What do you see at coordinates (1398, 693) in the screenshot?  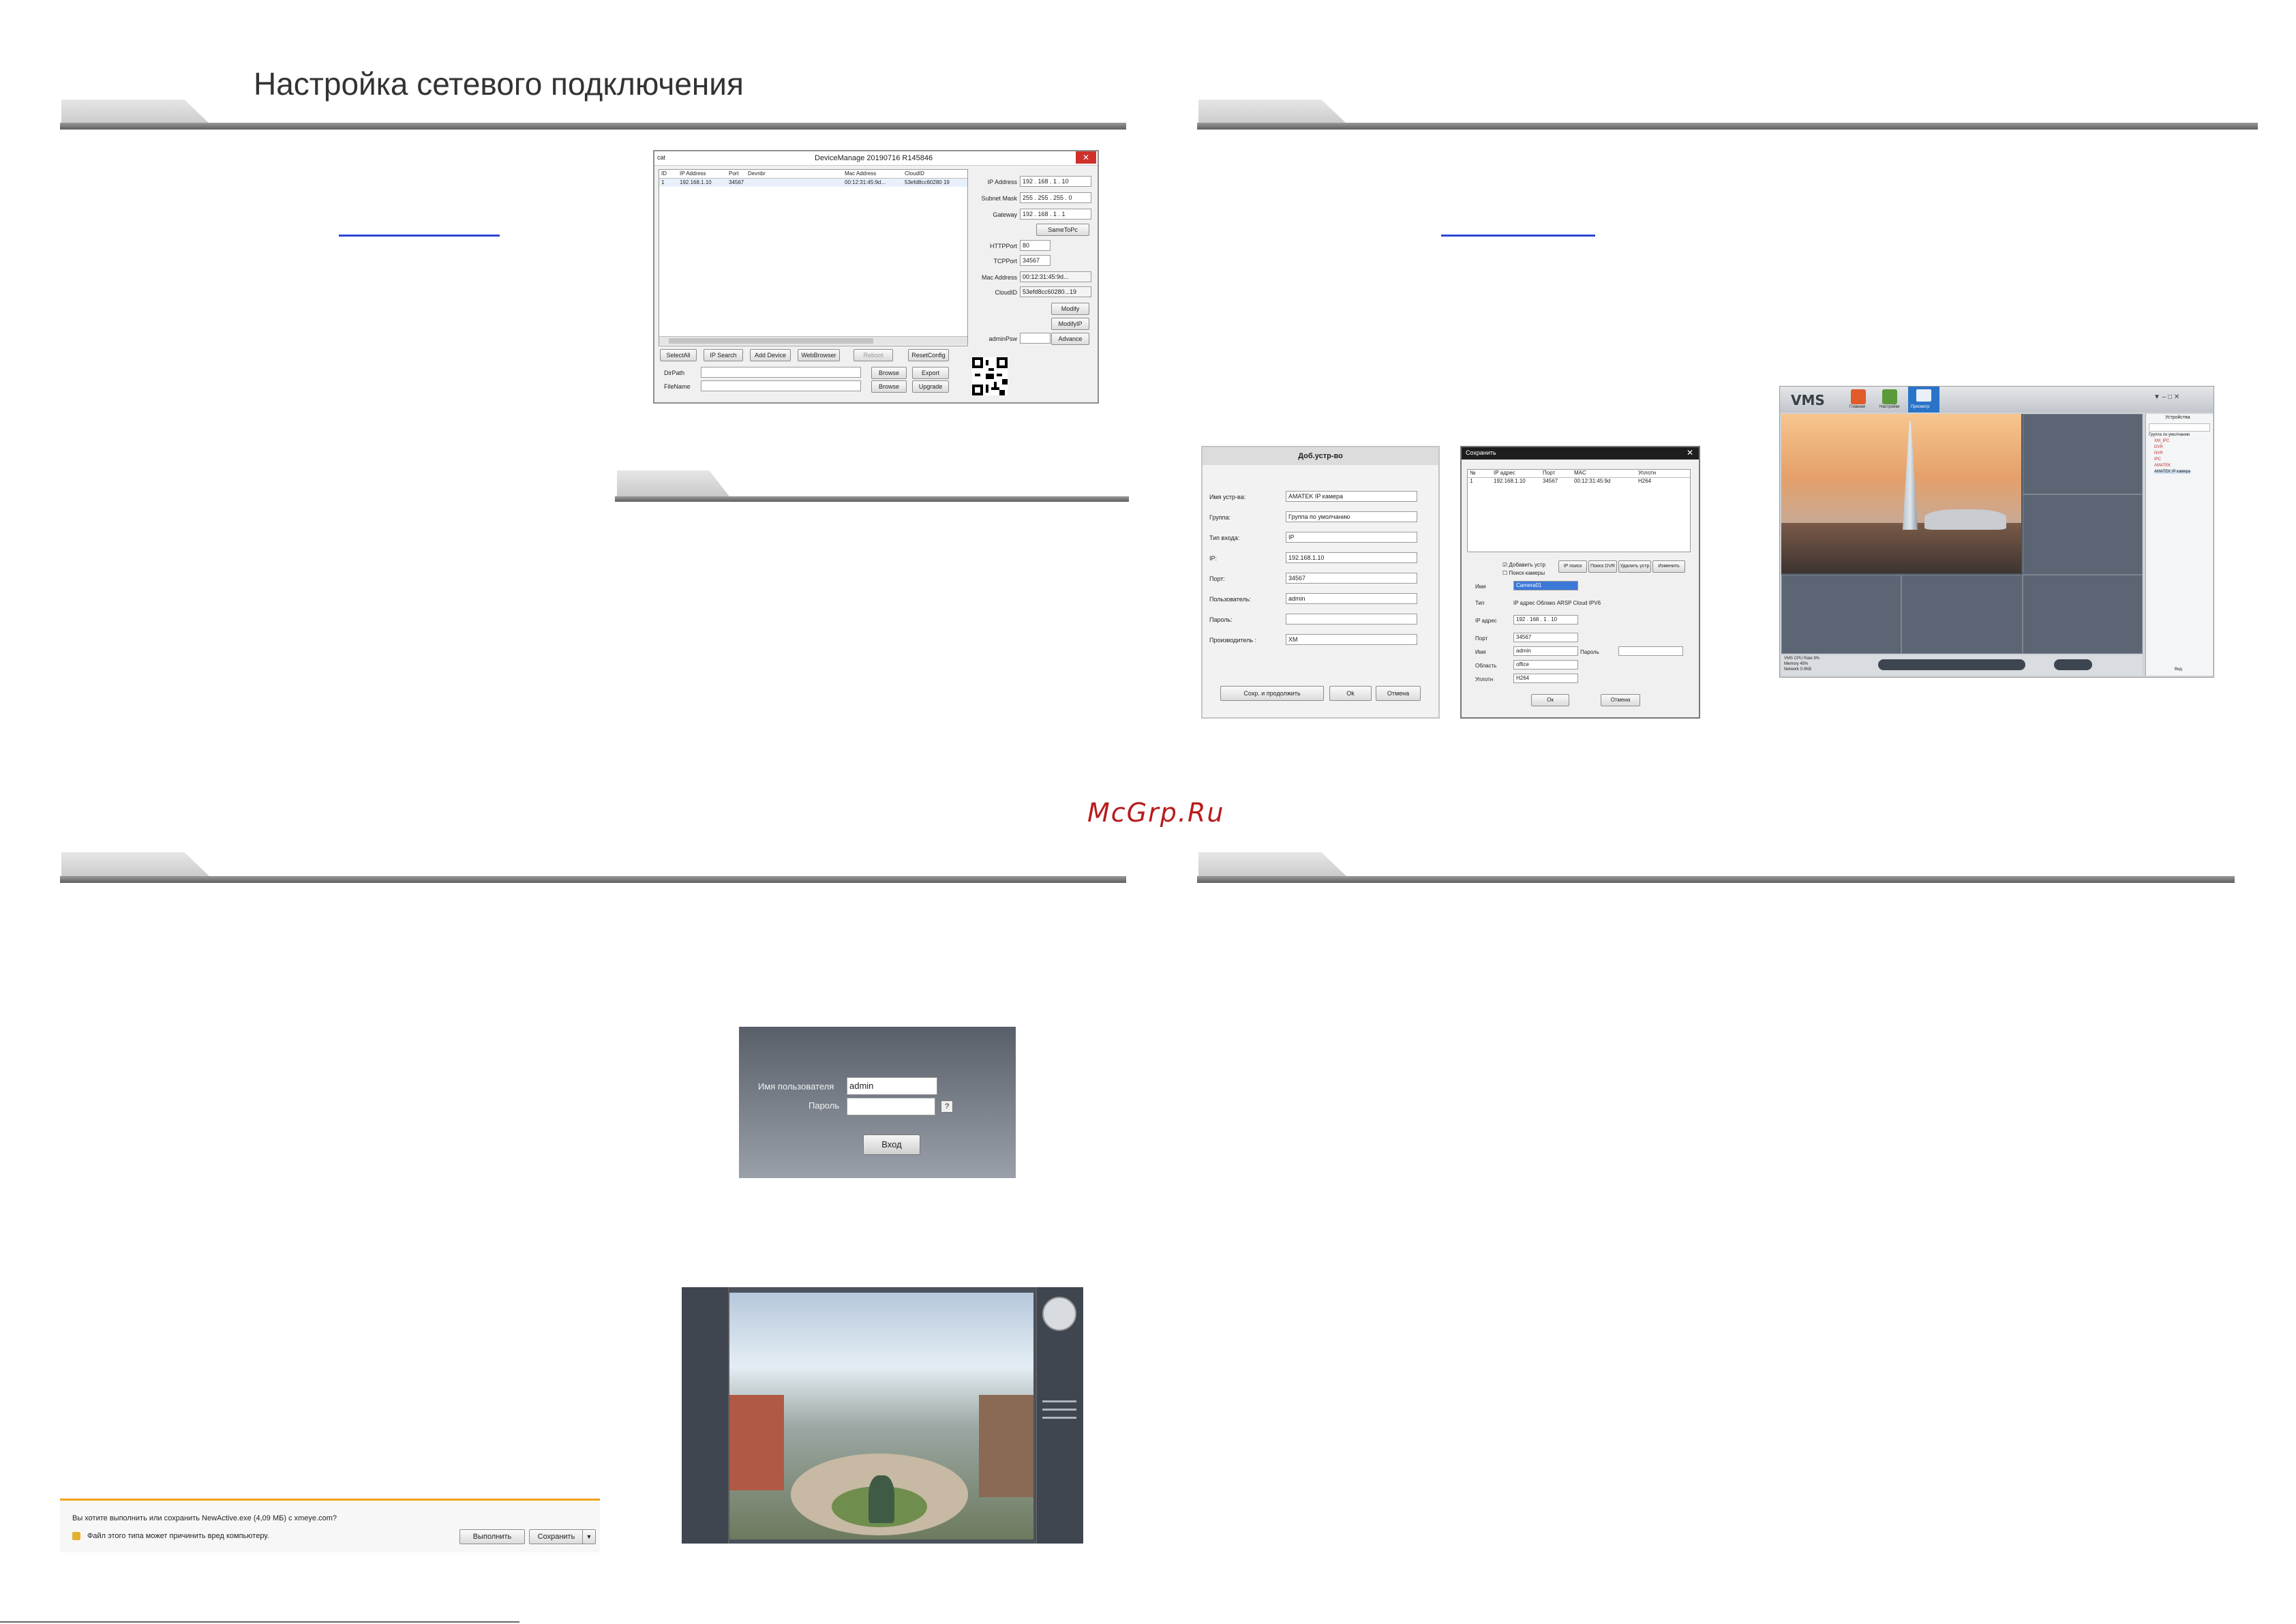 I see `cancel-button: Отмена` at bounding box center [1398, 693].